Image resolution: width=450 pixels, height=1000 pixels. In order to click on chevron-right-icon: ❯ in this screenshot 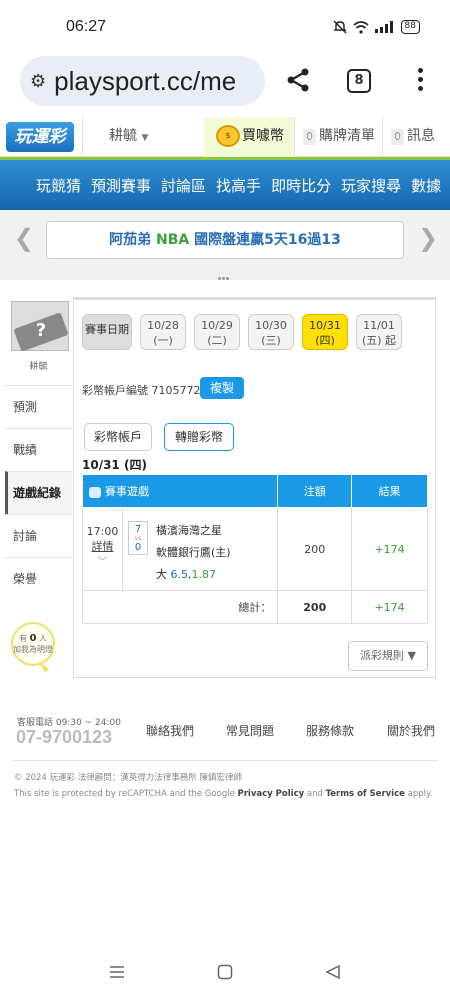, I will do `click(428, 238)`.